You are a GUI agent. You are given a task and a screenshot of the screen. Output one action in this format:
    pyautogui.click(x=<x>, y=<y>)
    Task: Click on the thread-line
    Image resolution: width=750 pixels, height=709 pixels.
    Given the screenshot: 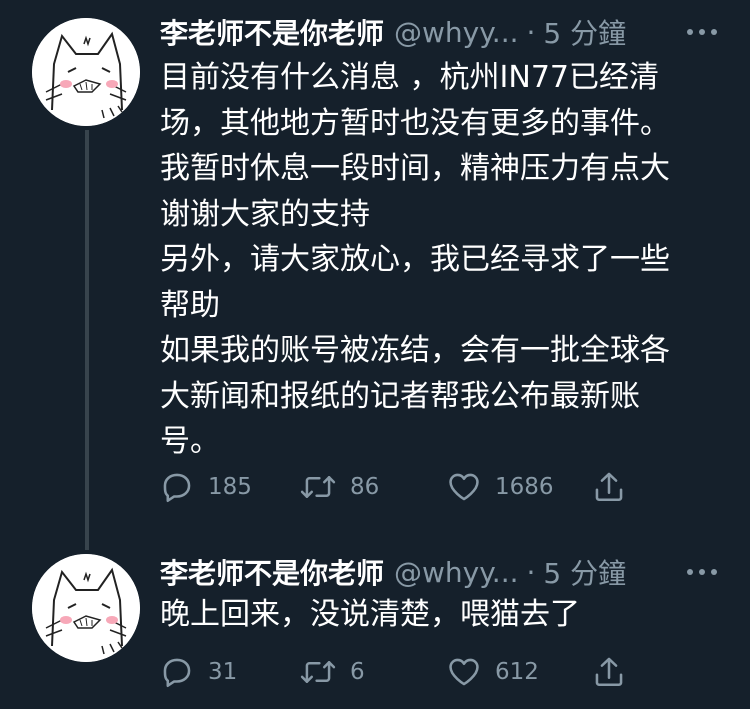 What is the action you would take?
    pyautogui.click(x=87, y=340)
    